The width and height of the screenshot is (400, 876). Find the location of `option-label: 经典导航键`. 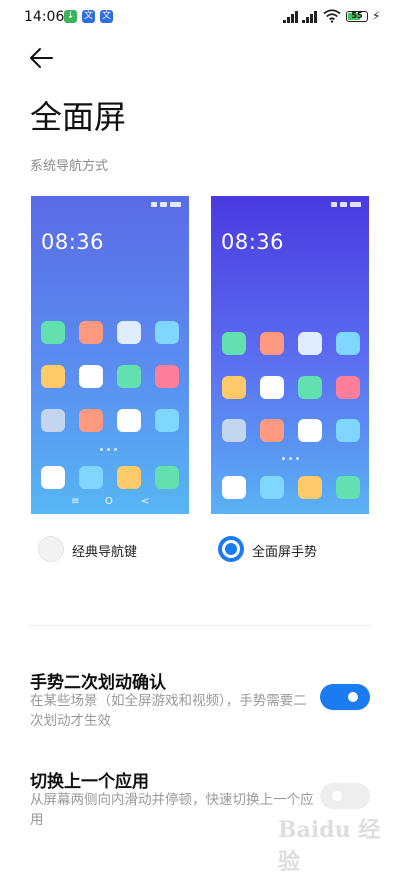

option-label: 经典导航键 is located at coordinates (105, 552).